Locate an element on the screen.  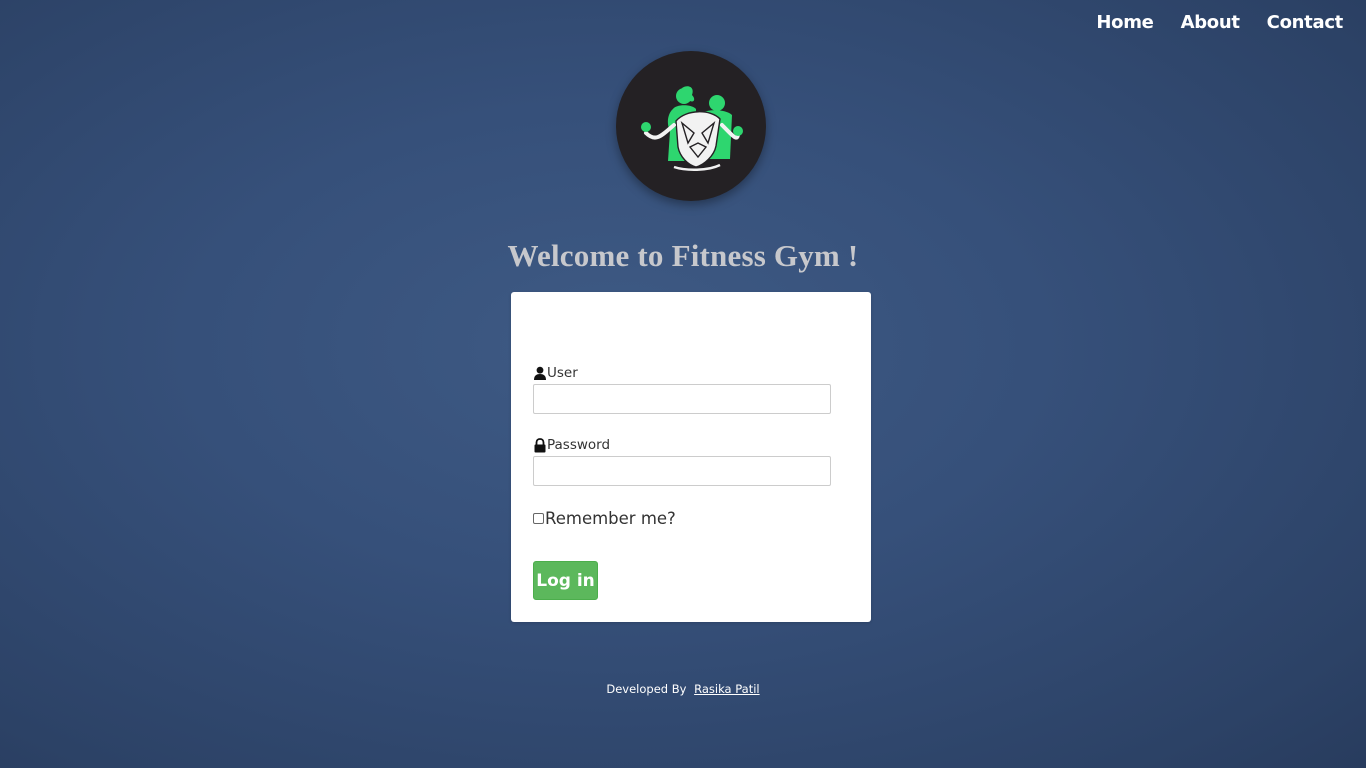
page-title: Welcome to Fitness Gym ! is located at coordinates (683, 255).